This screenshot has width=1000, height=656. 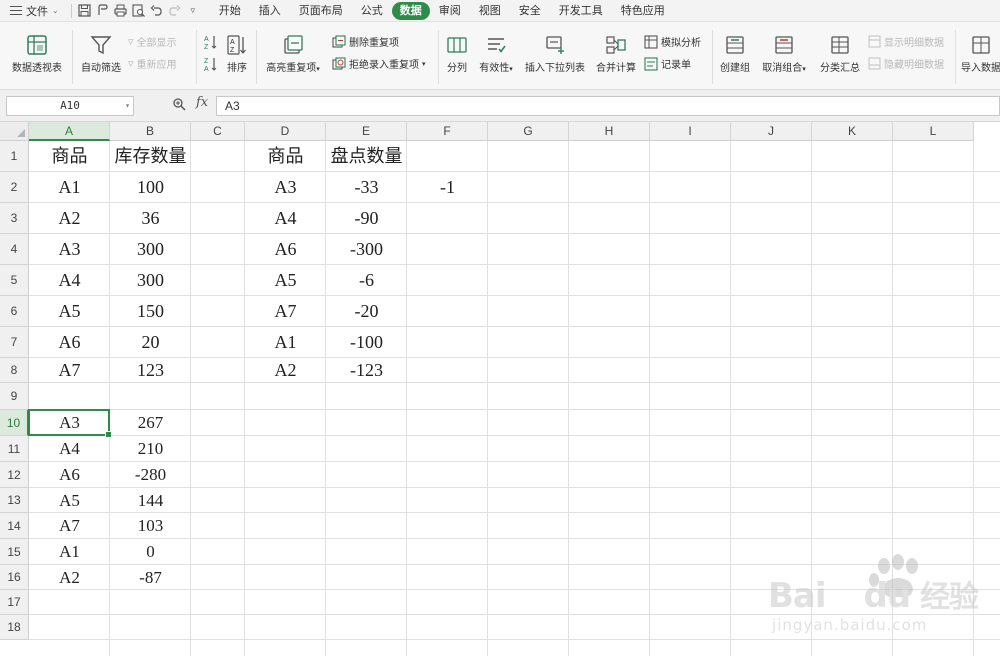 What do you see at coordinates (980, 54) in the screenshot?
I see `import-data-button: 导入数据` at bounding box center [980, 54].